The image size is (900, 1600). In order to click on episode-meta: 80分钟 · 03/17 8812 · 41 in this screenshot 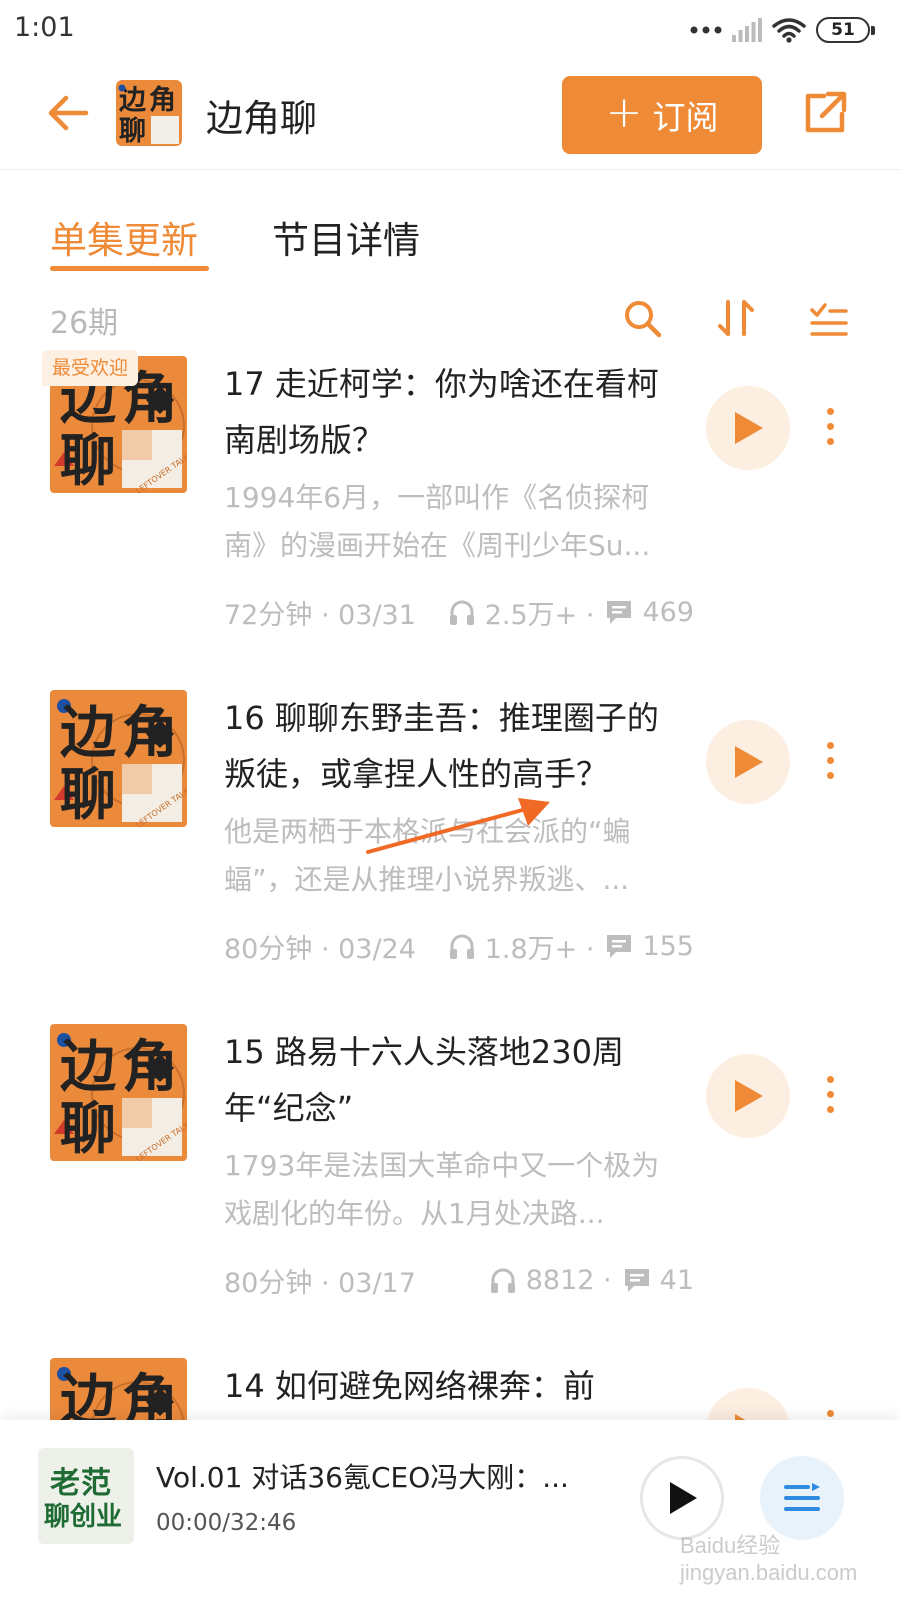, I will do `click(459, 1280)`.